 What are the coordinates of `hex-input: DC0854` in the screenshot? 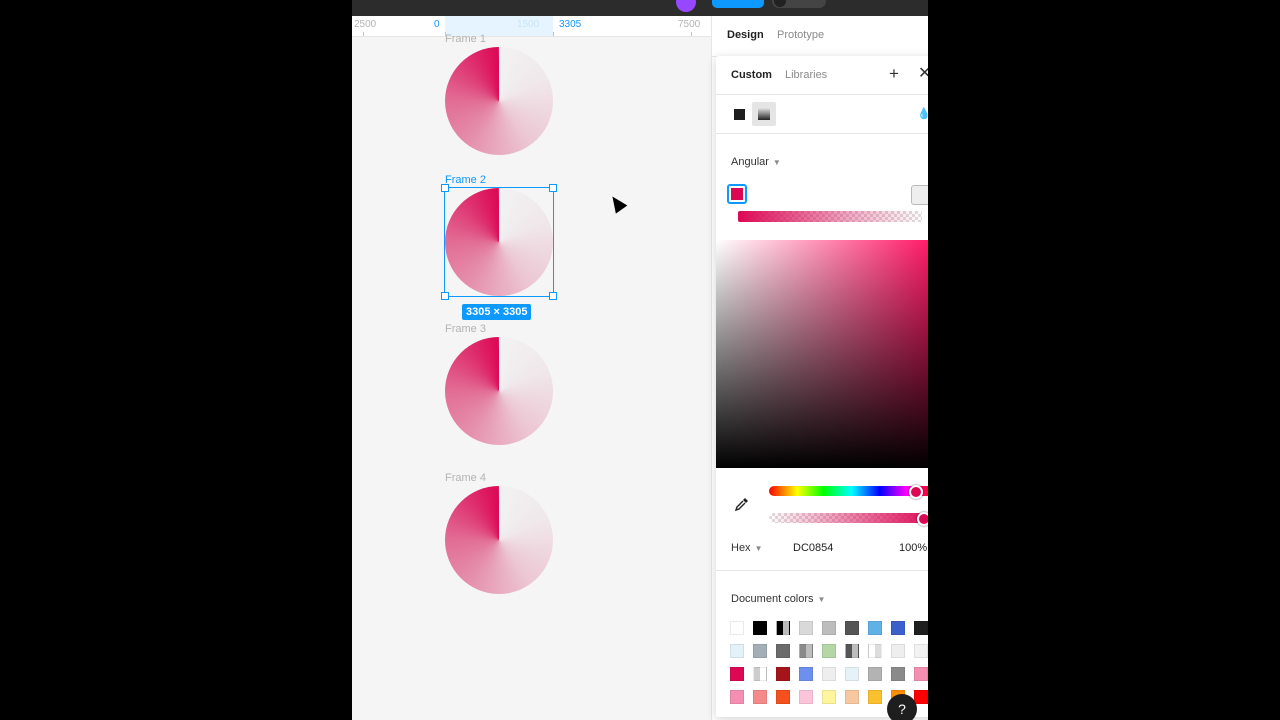 It's located at (813, 548).